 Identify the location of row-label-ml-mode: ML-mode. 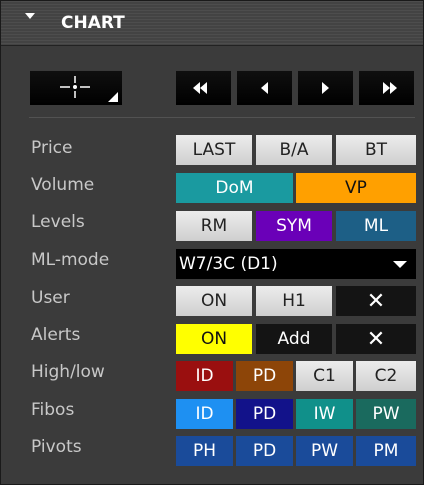
(70, 260).